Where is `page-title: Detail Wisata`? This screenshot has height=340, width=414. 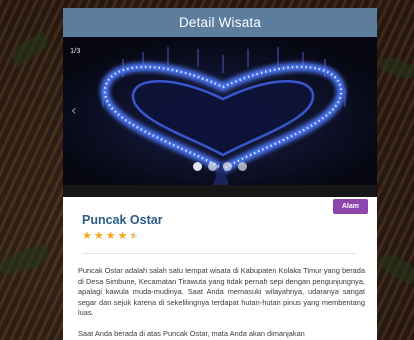 page-title: Detail Wisata is located at coordinates (220, 22).